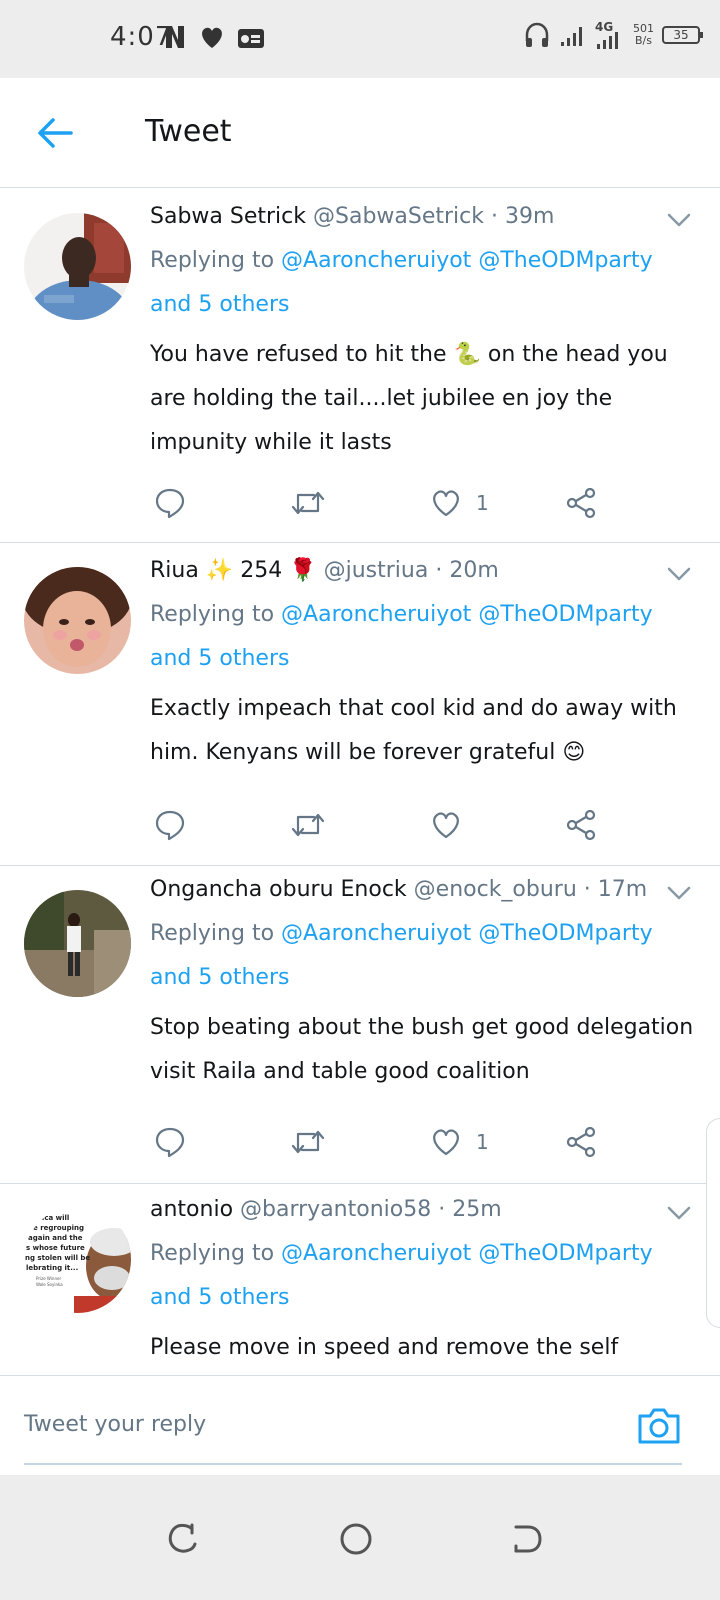 The width and height of the screenshot is (720, 1600). Describe the element at coordinates (659, 1426) in the screenshot. I see `camera-icon` at that location.